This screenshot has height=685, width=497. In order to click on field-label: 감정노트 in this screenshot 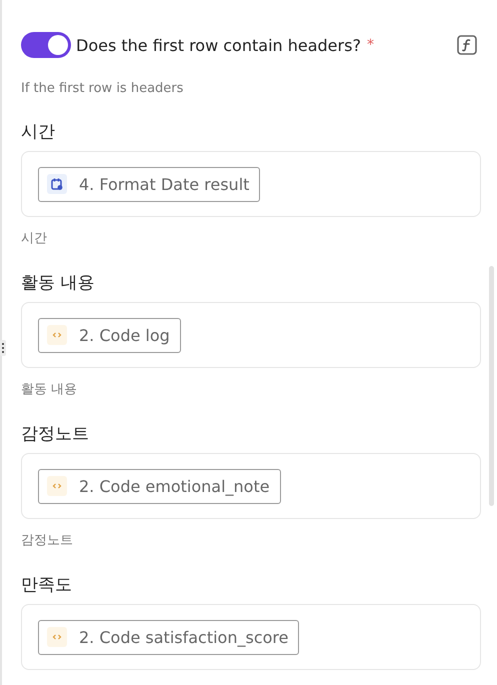, I will do `click(55, 434)`.